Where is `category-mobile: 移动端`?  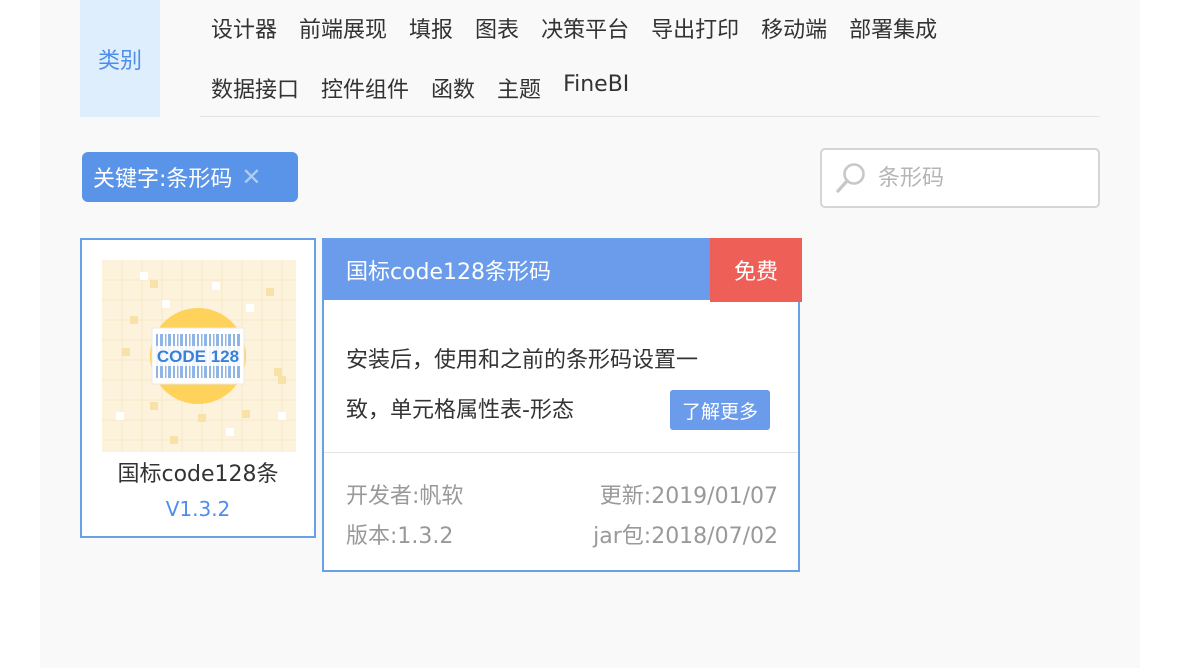
category-mobile: 移动端 is located at coordinates (794, 28).